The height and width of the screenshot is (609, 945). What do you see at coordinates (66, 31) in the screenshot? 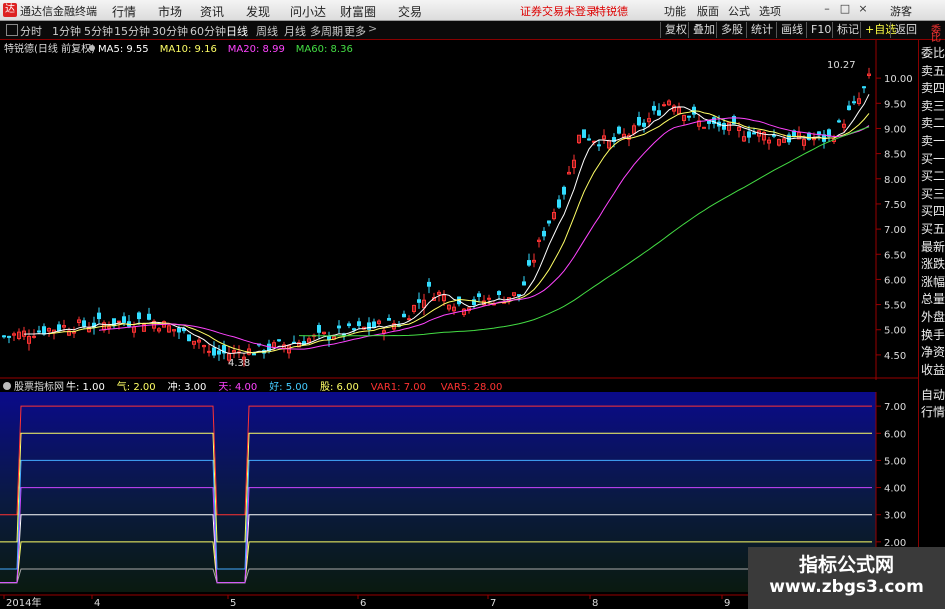
I see `period-tab: 1分钟` at bounding box center [66, 31].